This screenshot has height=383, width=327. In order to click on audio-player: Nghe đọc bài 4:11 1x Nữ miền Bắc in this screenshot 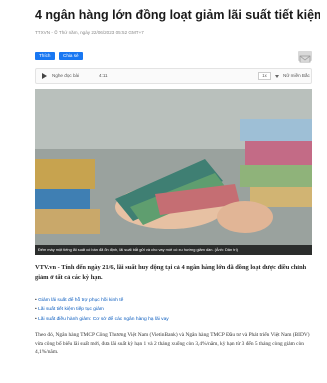, I will do `click(173, 76)`.